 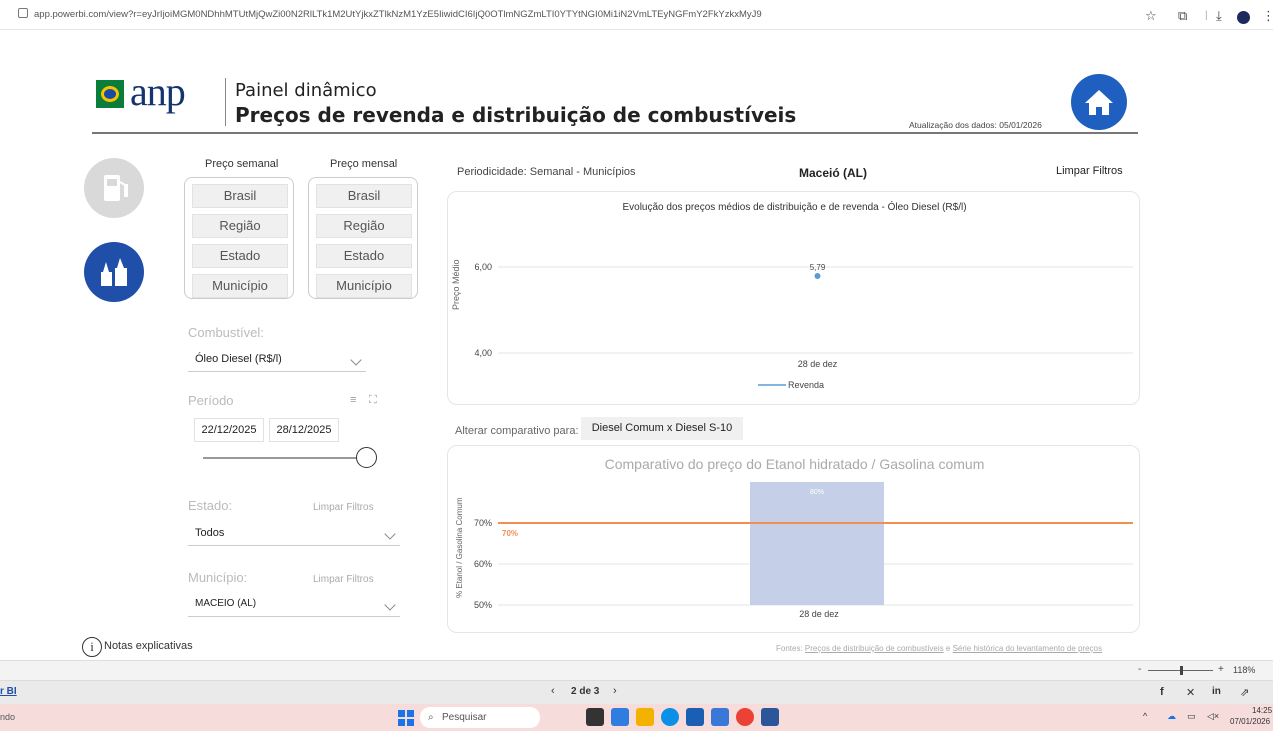 I want to click on chart1-ylabel: Preço Médio, so click(x=456, y=284).